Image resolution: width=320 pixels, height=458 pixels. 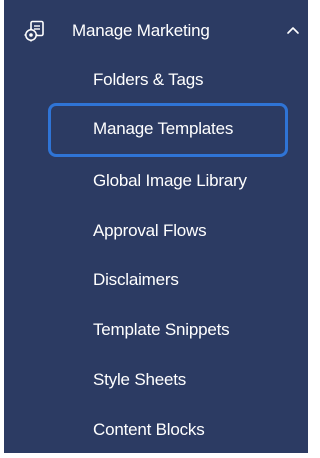 I want to click on menu-item-label: Global Image Library, so click(x=170, y=180).